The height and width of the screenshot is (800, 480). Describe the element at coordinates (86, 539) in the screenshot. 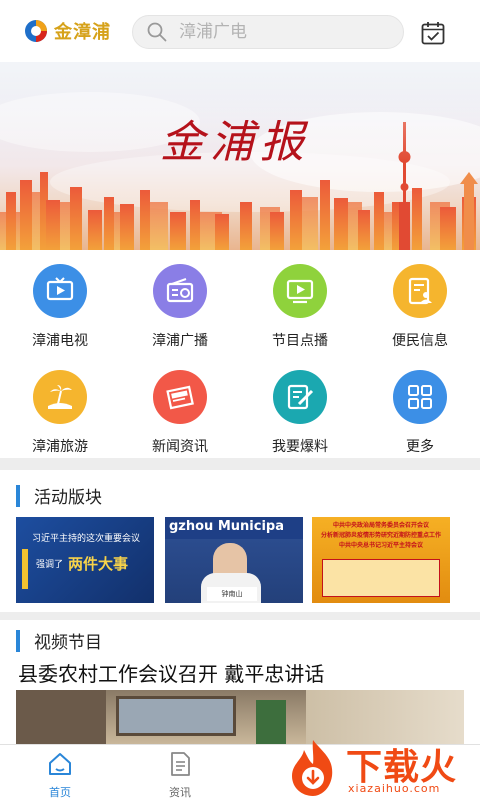

I see `thumb1-line1: 习近平主持的这次重要会议` at that location.